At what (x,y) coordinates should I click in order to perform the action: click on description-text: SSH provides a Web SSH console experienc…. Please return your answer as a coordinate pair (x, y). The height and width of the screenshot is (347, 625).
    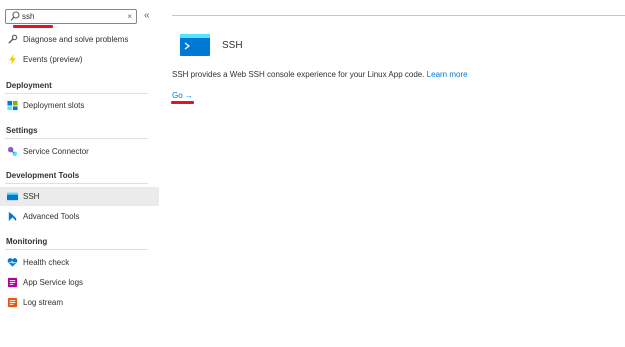
    Looking at the image, I should click on (320, 74).